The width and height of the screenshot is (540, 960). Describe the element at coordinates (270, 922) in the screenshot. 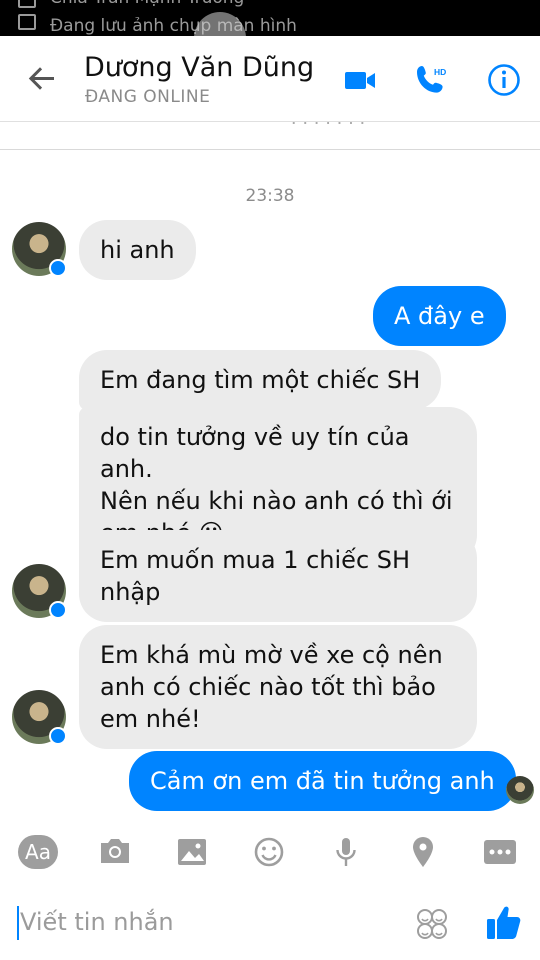

I see `message-composer: Viết tin nhắn` at that location.